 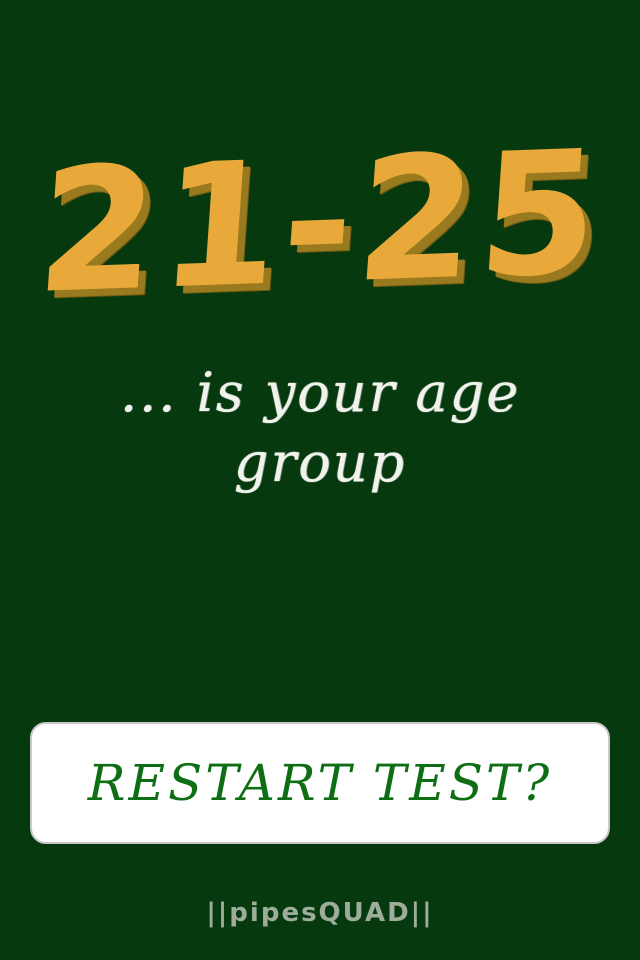 I want to click on restart-test-button: RESTART TEST?, so click(x=320, y=783).